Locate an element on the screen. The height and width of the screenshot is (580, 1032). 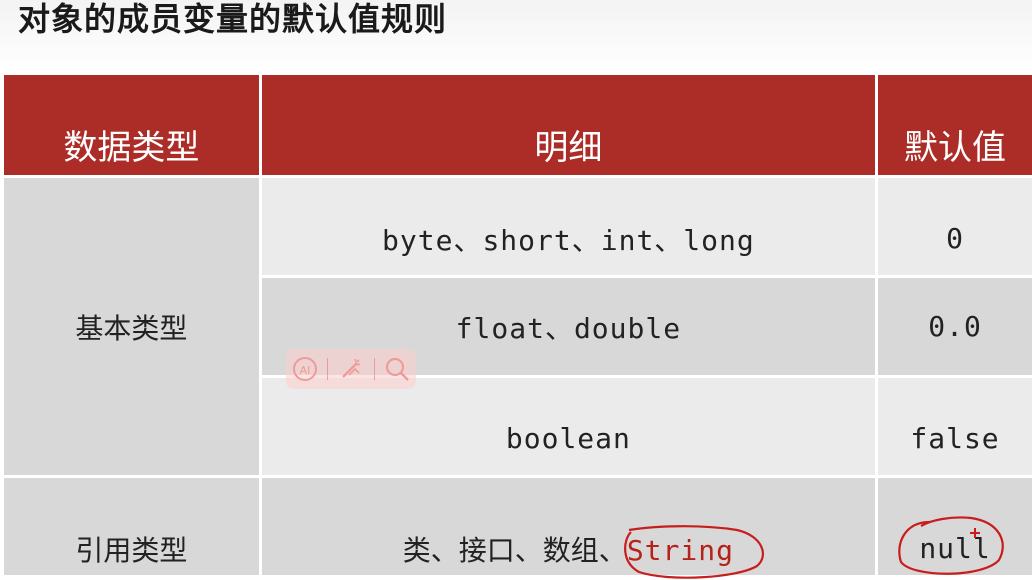
header-default-value: 默认值 is located at coordinates (955, 126).